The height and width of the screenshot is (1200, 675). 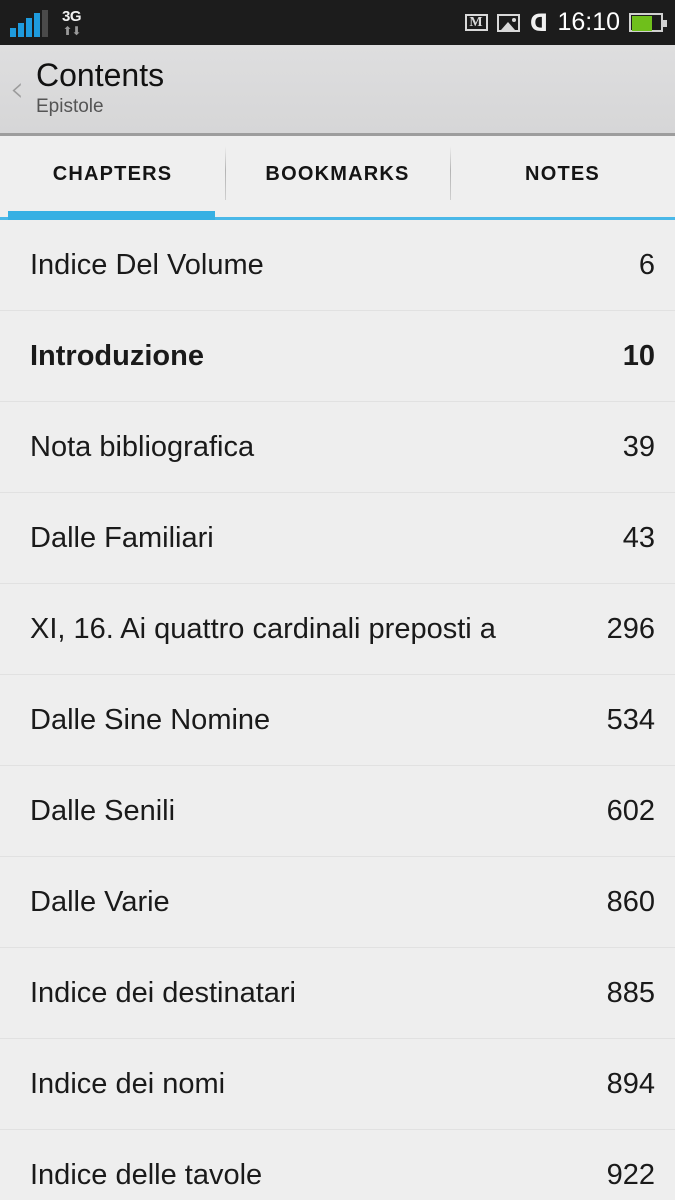 I want to click on chapter-title: Dalle Senili, so click(x=103, y=810).